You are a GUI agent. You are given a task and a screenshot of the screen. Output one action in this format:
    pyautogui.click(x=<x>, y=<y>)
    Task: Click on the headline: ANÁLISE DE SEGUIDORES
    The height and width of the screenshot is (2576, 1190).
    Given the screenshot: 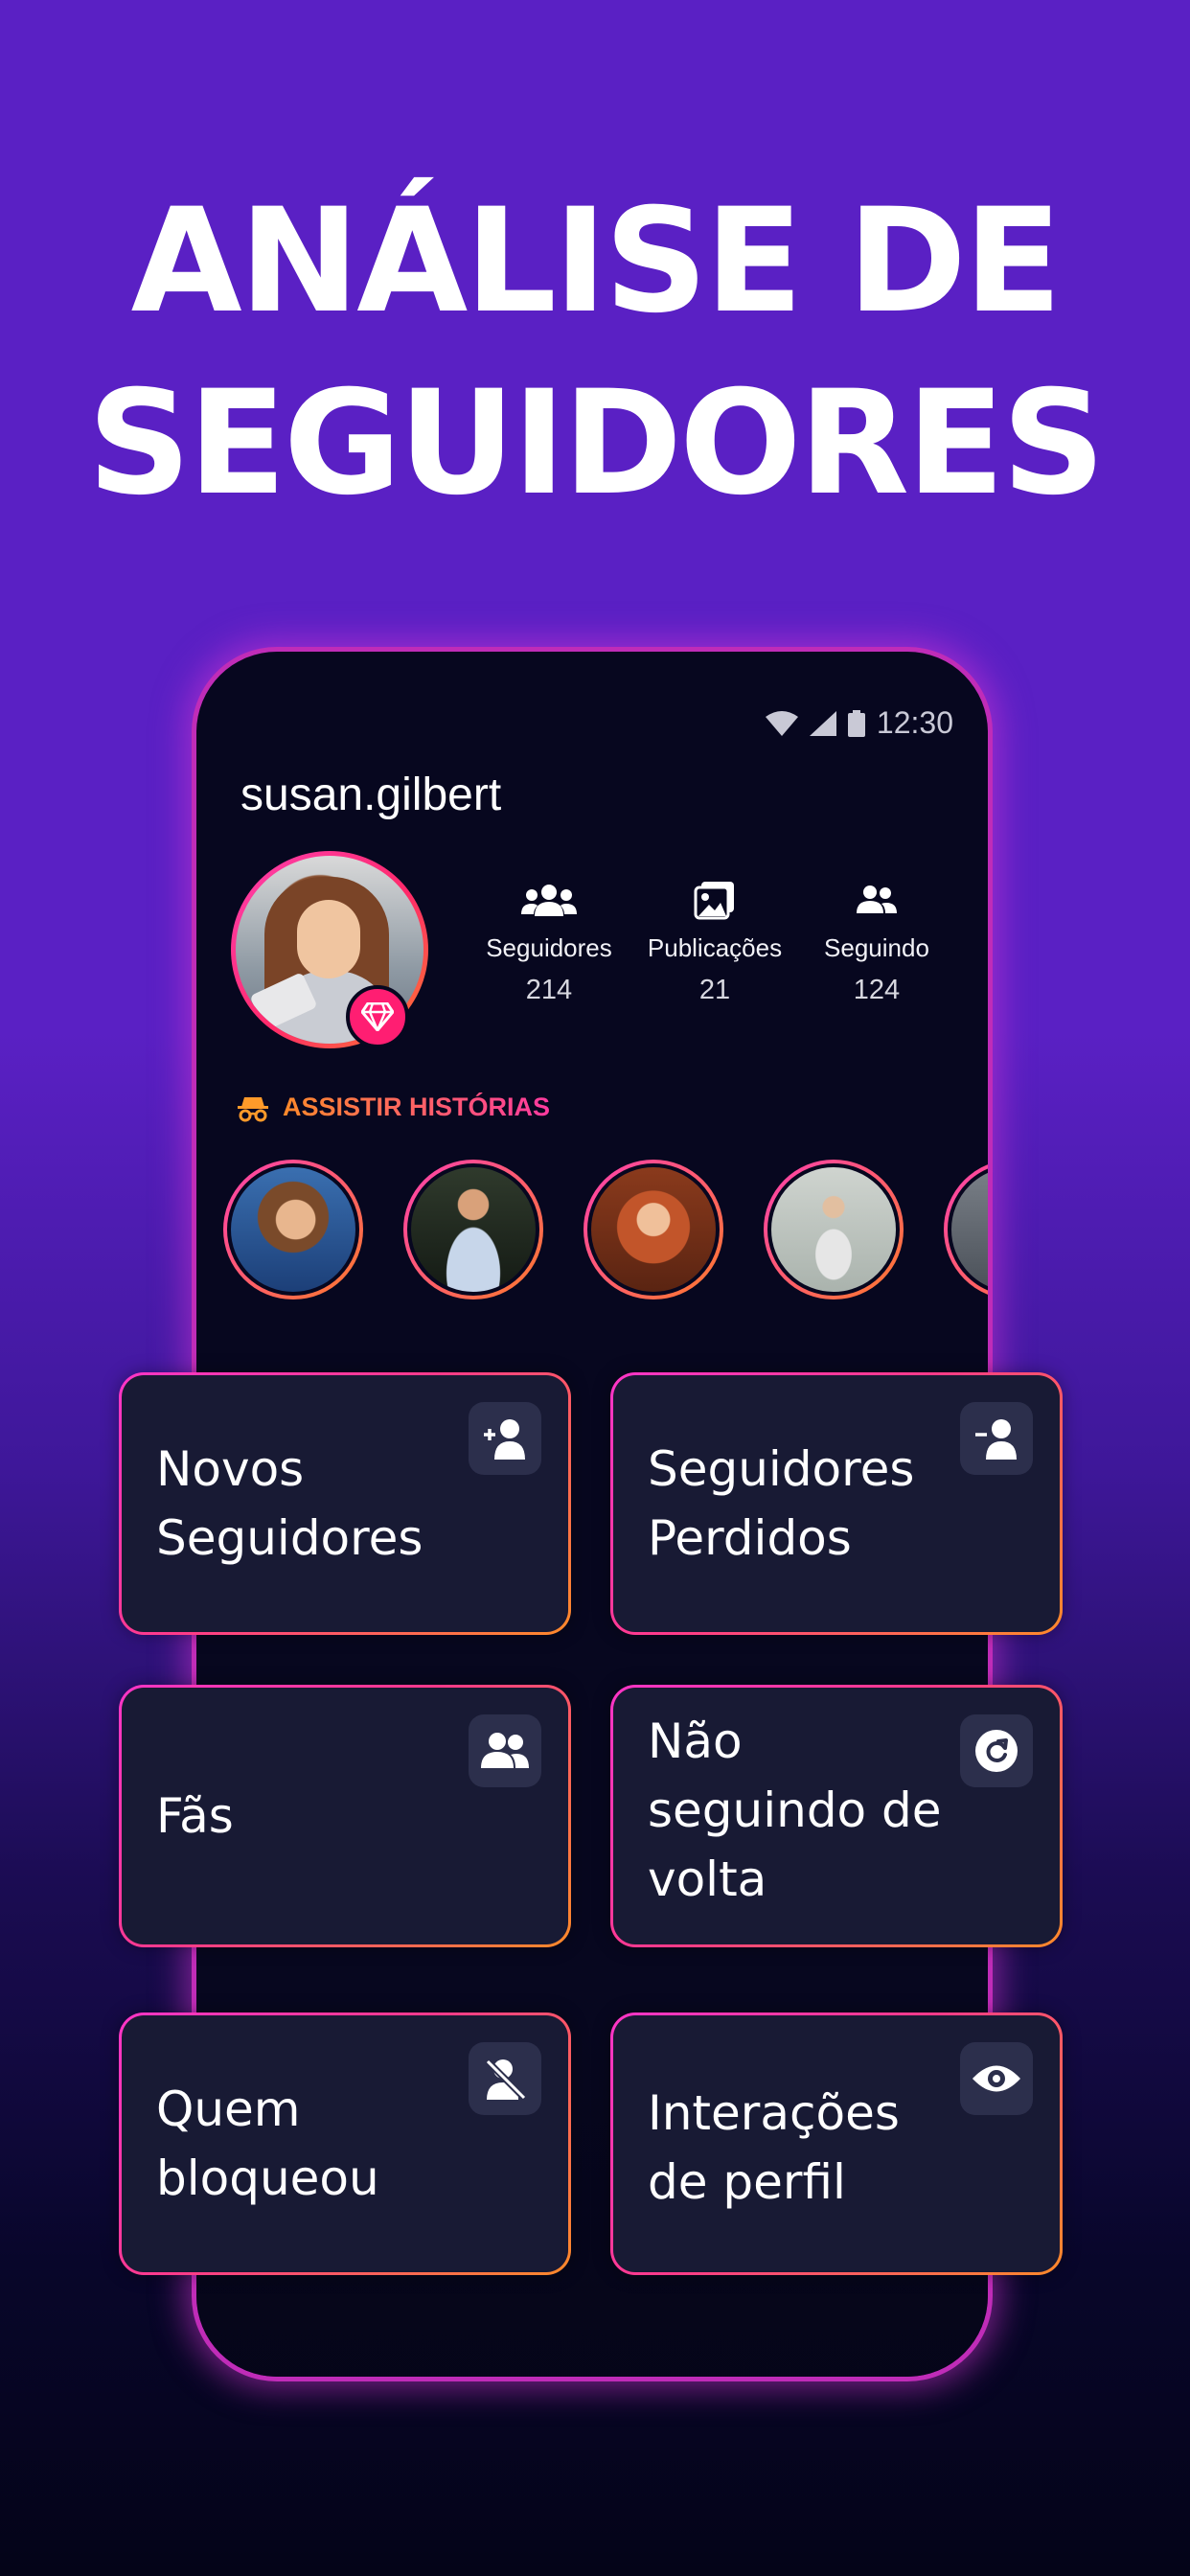 What is the action you would take?
    pyautogui.click(x=595, y=353)
    